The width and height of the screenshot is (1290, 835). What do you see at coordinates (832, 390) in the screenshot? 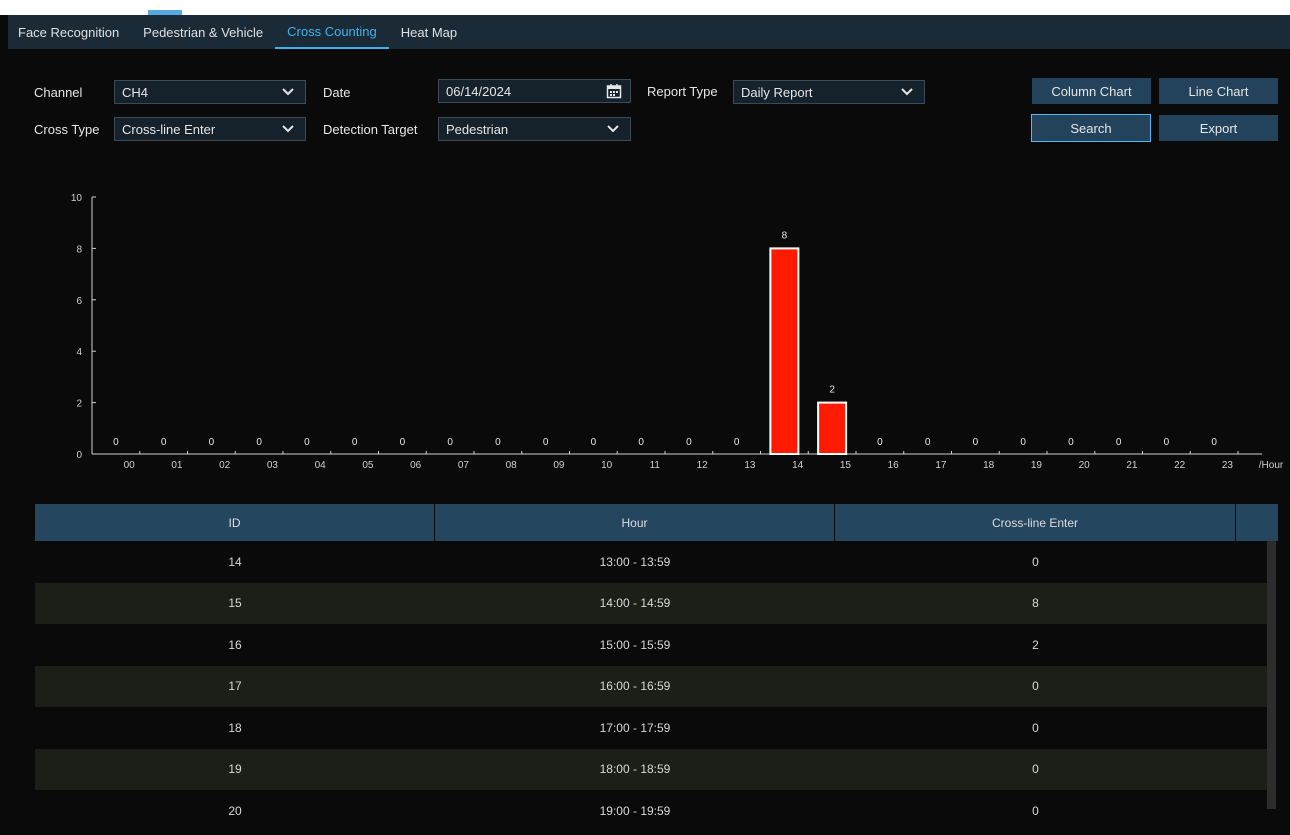
I see `data-label: 2` at bounding box center [832, 390].